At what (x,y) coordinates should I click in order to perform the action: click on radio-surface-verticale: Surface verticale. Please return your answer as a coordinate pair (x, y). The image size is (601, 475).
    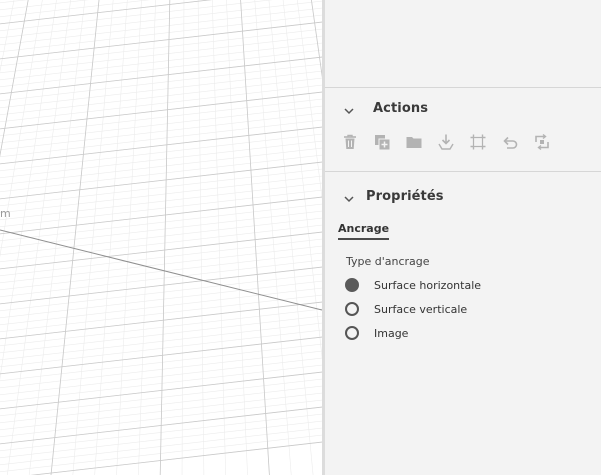
    Looking at the image, I should click on (406, 309).